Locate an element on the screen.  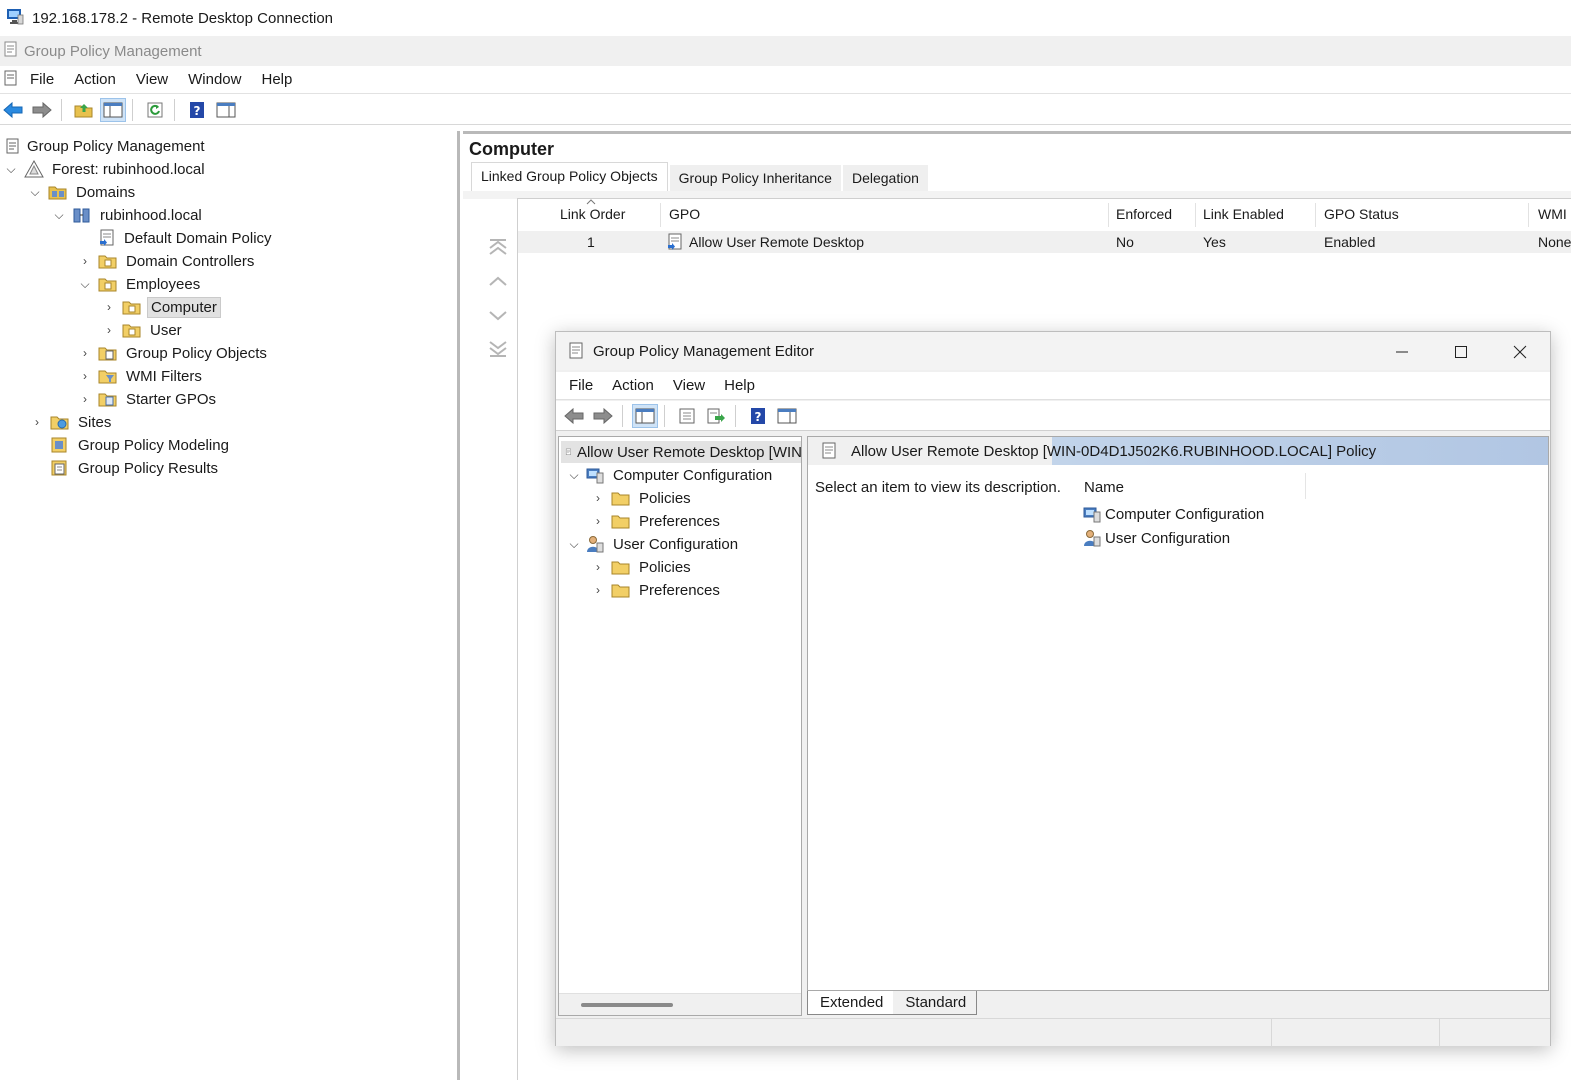
col-gpo-status: GPO Status is located at coordinates (1361, 214).